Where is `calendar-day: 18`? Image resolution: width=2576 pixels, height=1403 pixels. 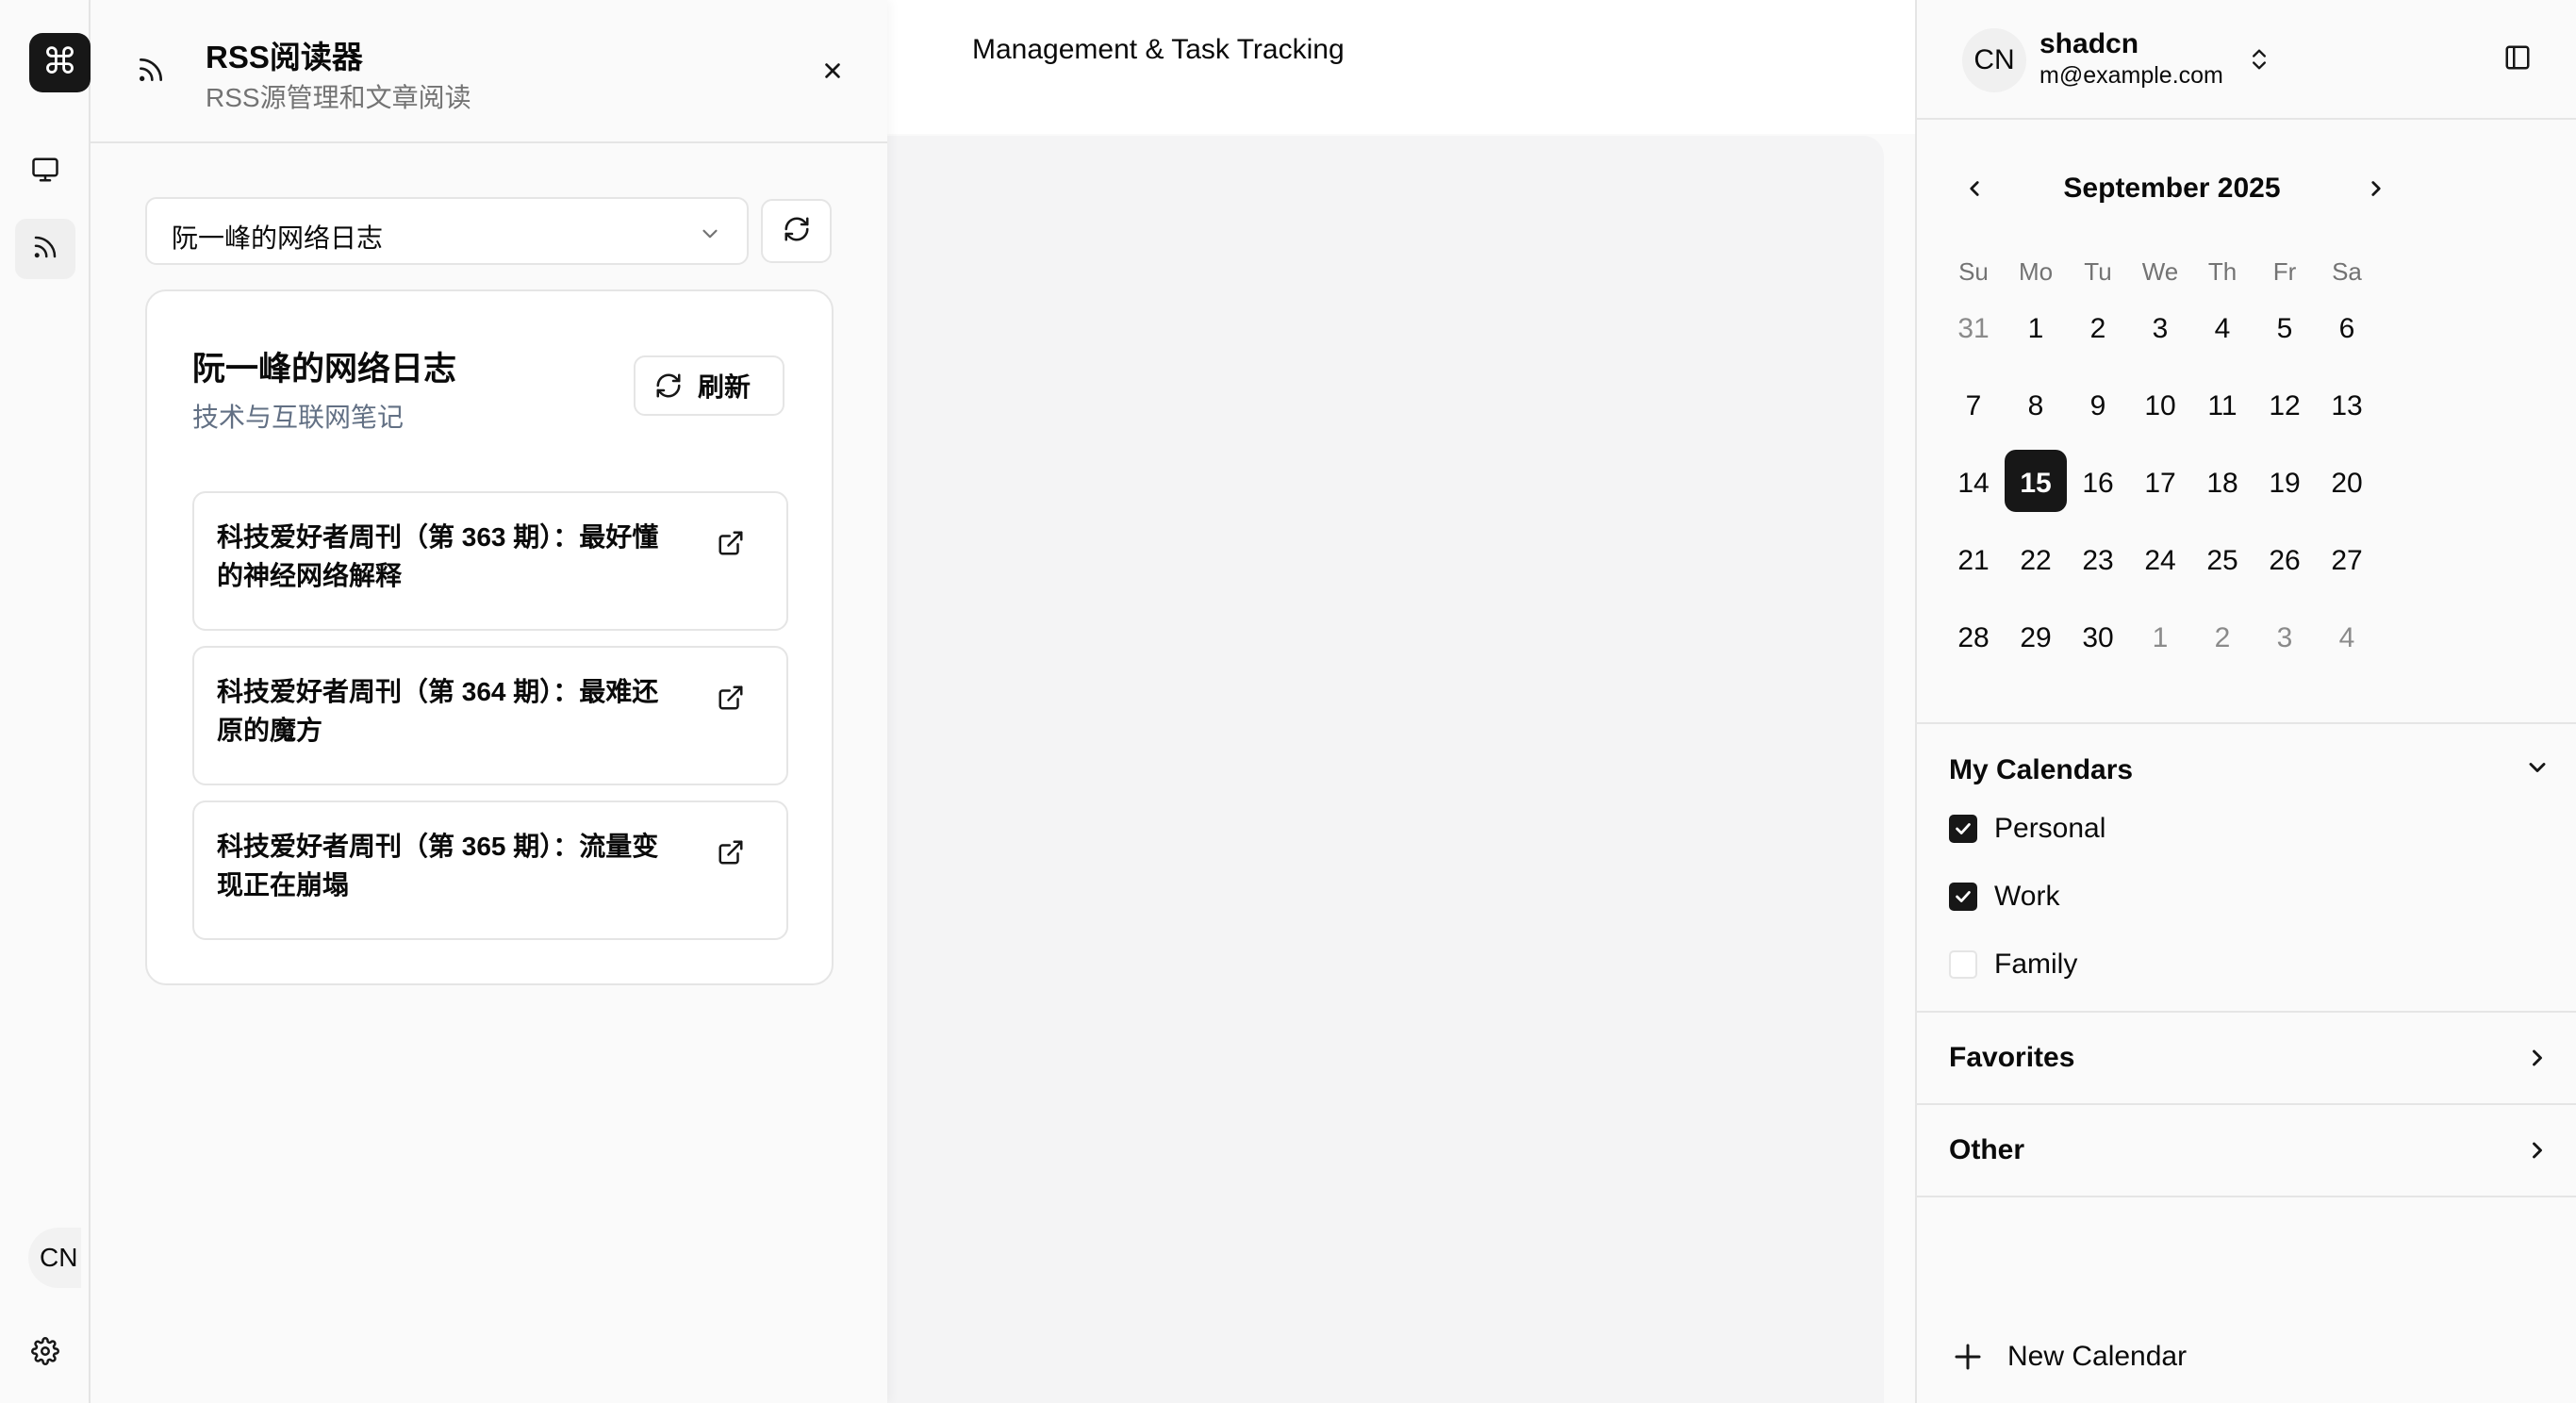
calendar-day: 18 is located at coordinates (2222, 488).